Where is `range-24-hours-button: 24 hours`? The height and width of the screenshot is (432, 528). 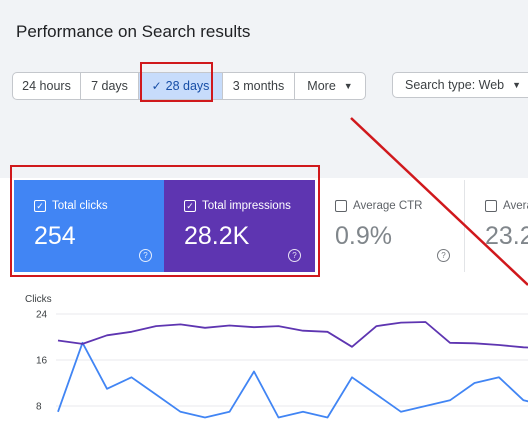 range-24-hours-button: 24 hours is located at coordinates (47, 86).